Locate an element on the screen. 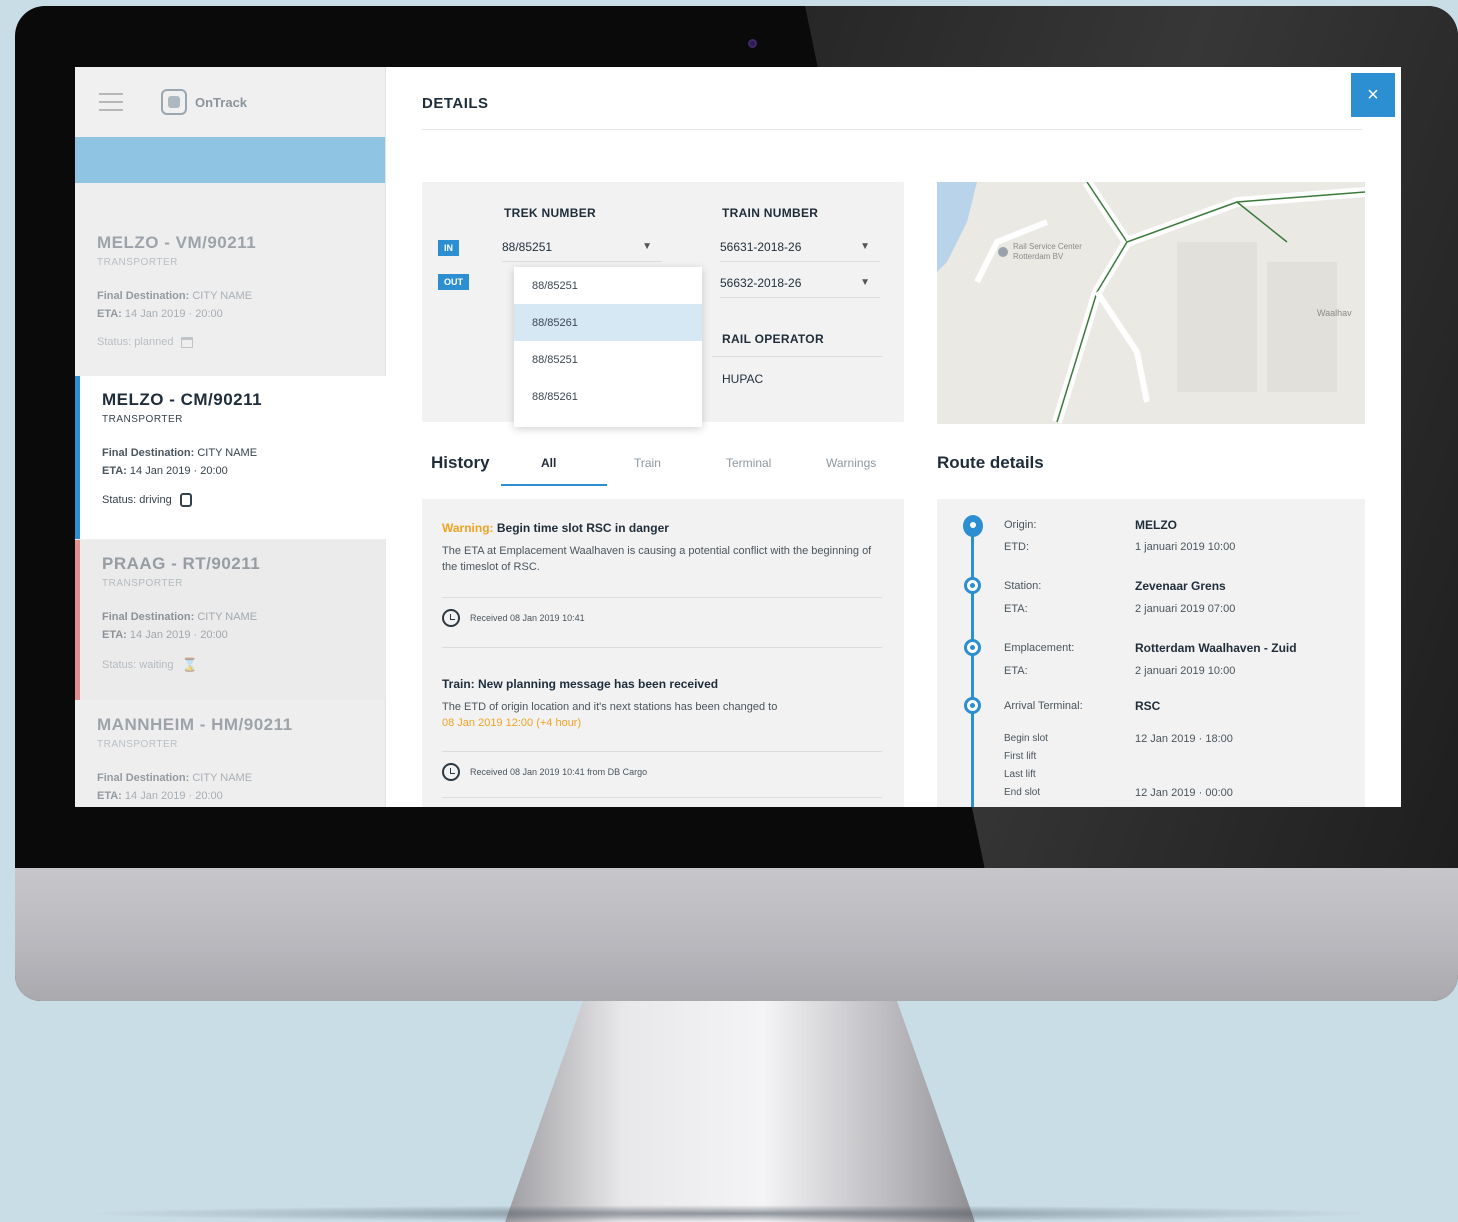 The width and height of the screenshot is (1458, 1222). card-title: PRAAG - RT/90211 is located at coordinates (181, 563).